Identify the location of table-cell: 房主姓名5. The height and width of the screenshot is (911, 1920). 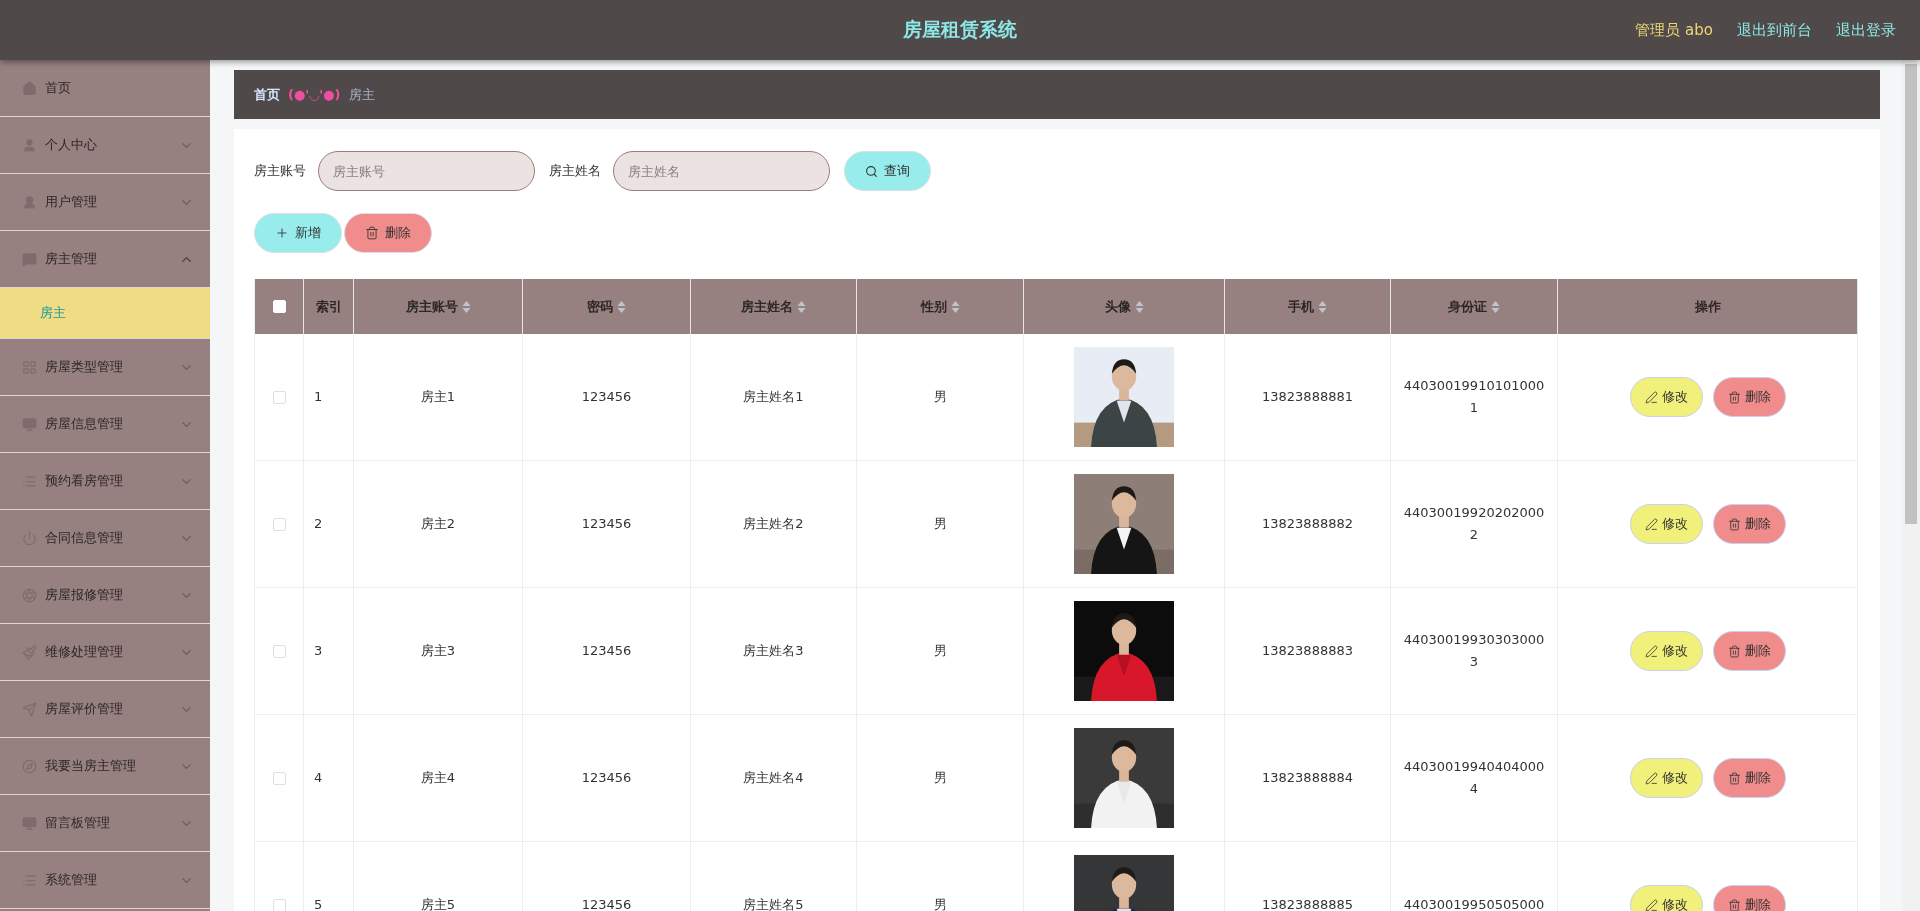
(774, 876).